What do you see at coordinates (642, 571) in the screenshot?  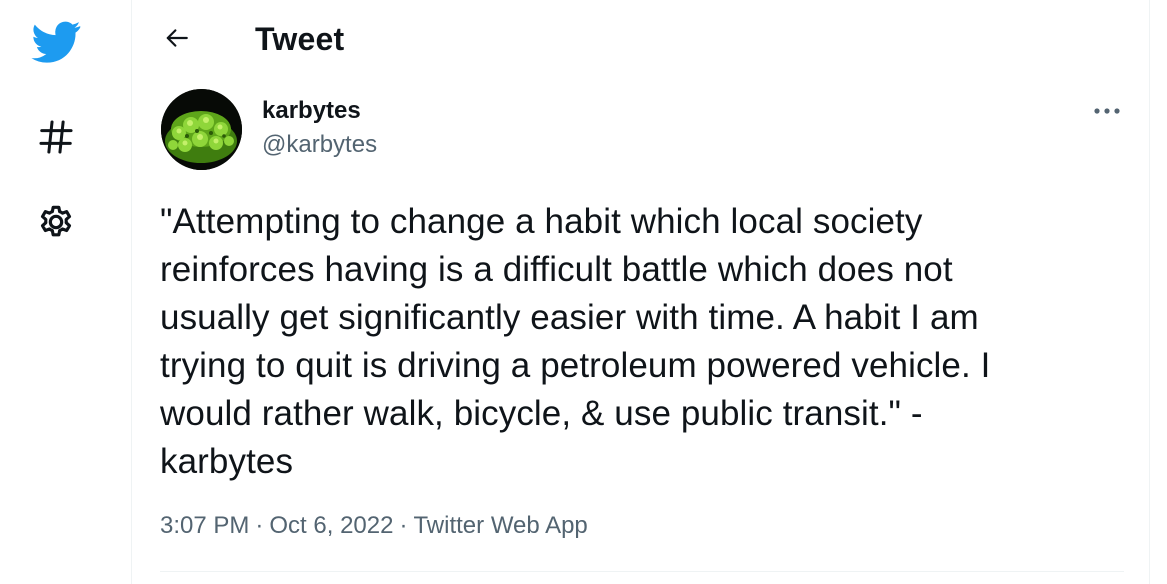 I see `divider` at bounding box center [642, 571].